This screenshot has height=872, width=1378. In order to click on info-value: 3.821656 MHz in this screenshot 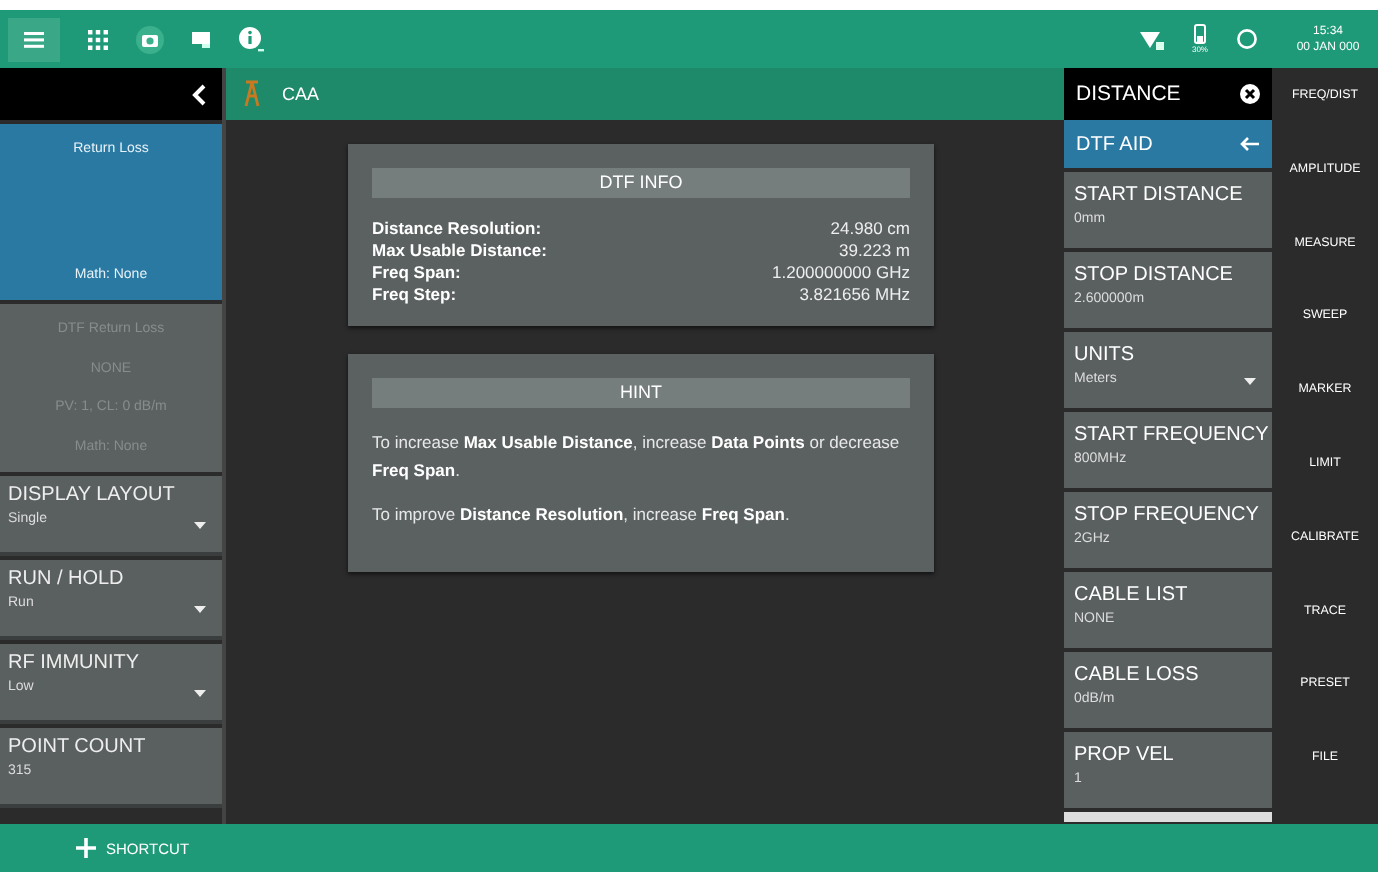, I will do `click(854, 295)`.